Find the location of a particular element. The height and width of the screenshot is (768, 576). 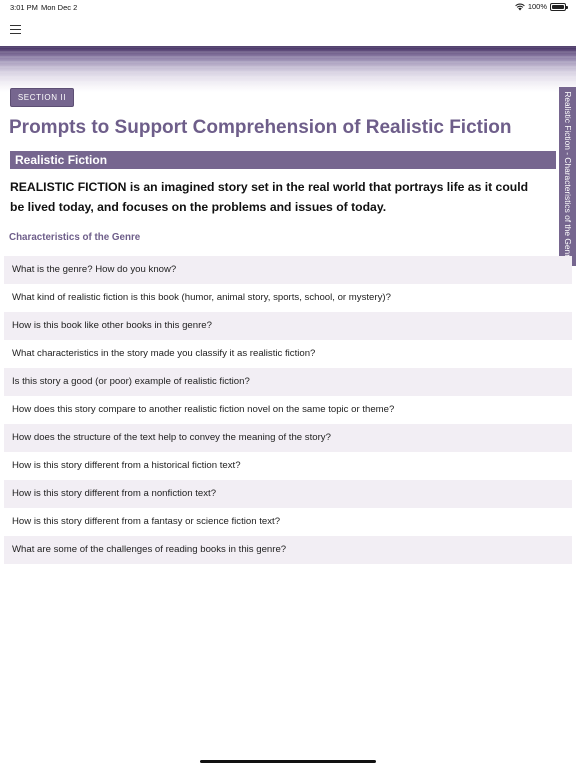

status-bar: 3:01 PM Mon Dec 2 100% is located at coordinates (288, 7).